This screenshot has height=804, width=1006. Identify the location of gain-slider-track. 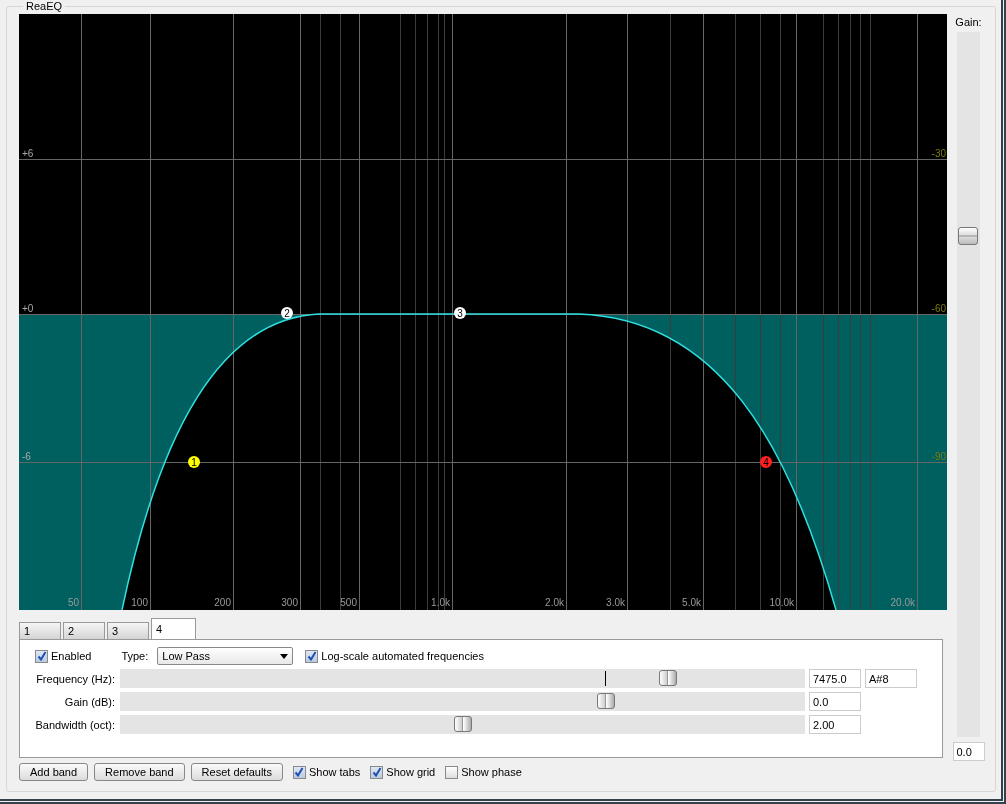
(968, 384).